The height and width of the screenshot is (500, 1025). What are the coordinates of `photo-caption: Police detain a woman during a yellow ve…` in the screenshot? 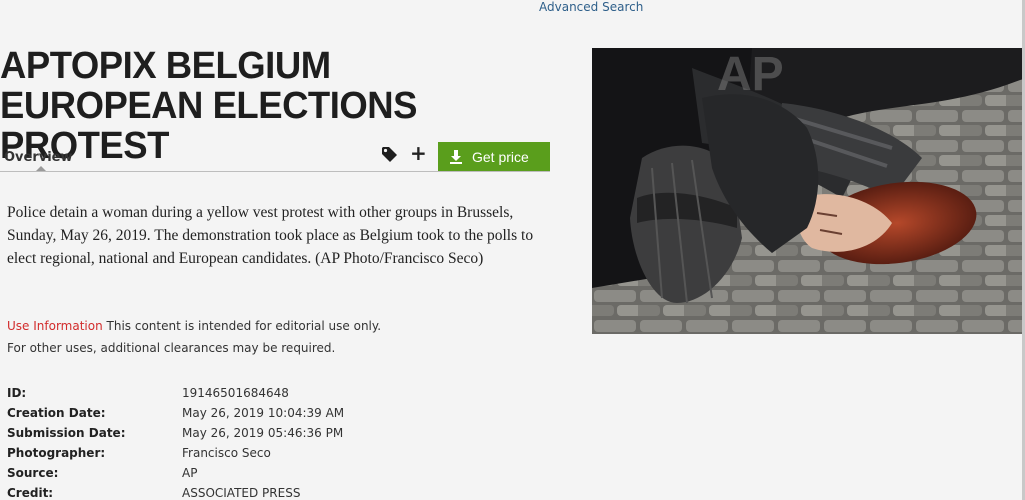 It's located at (270, 235).